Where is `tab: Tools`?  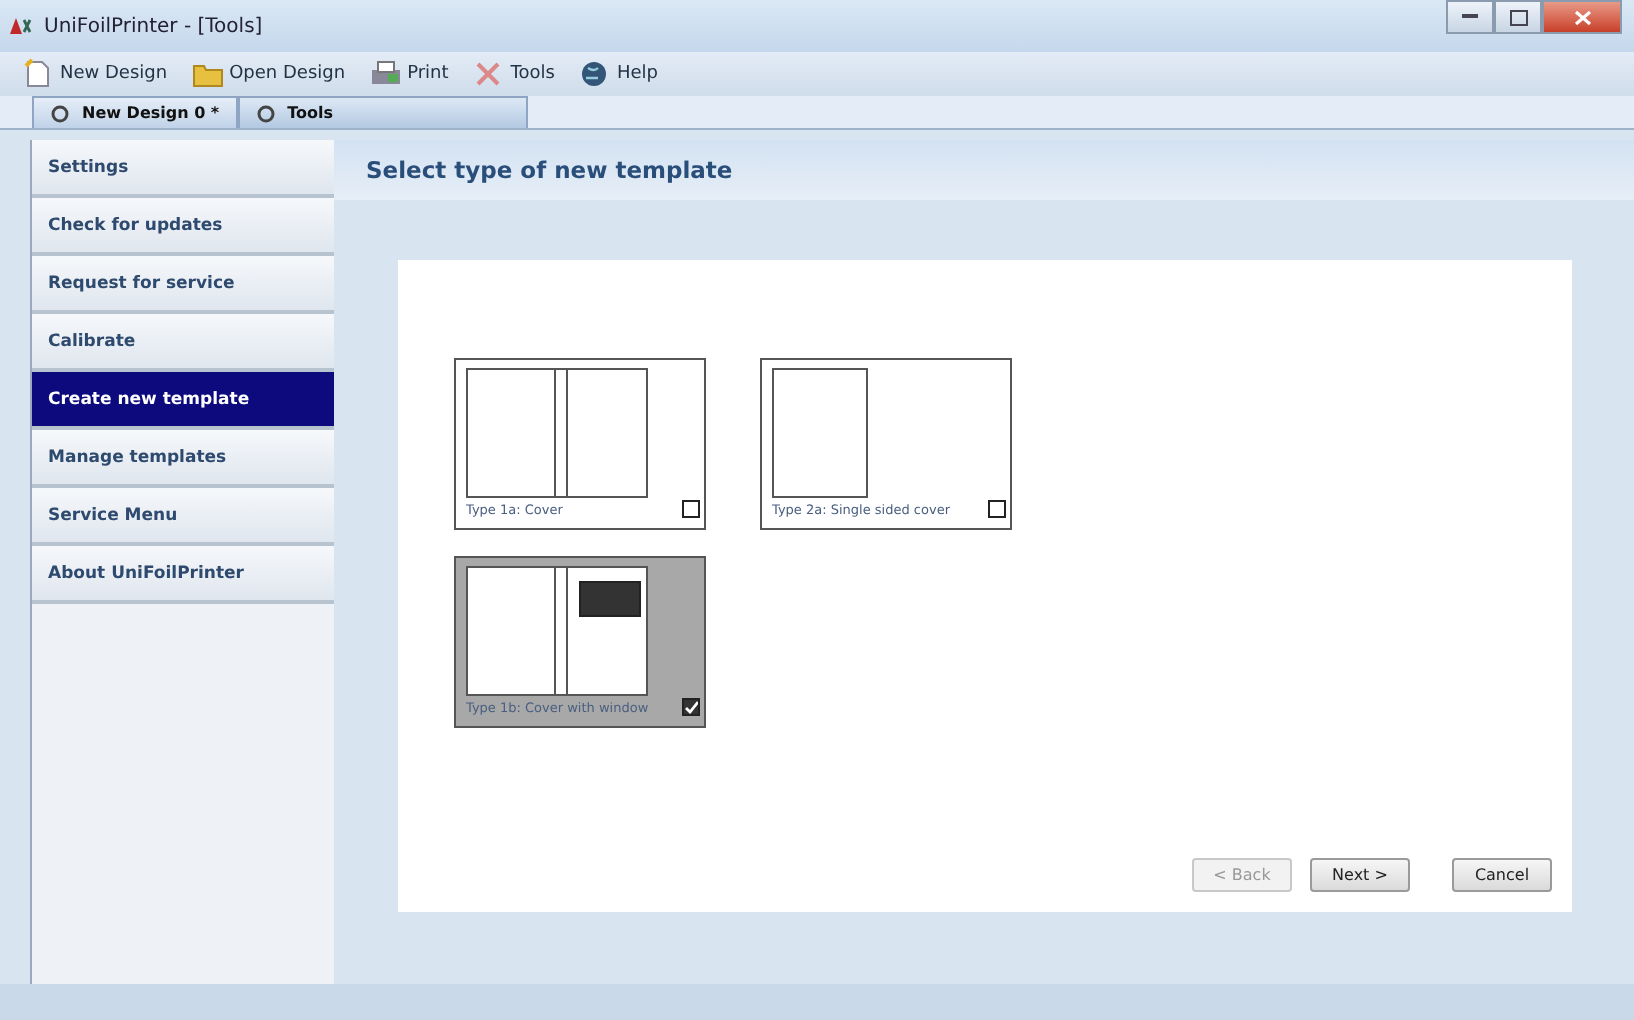
tab: Tools is located at coordinates (382, 112).